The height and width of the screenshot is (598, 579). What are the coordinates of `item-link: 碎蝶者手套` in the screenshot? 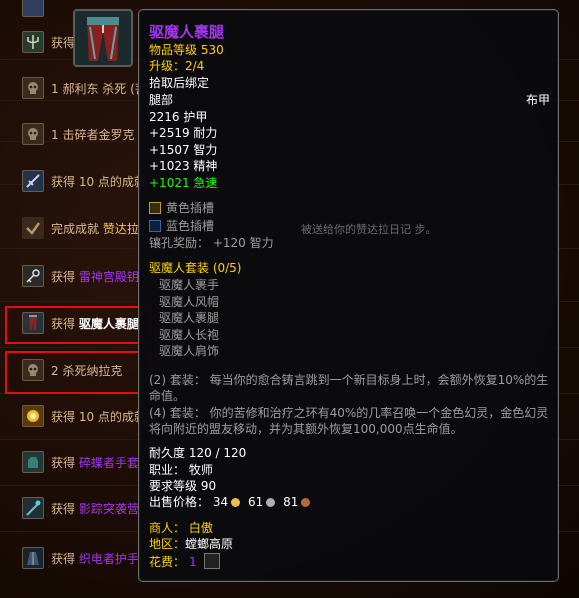 It's located at (109, 463).